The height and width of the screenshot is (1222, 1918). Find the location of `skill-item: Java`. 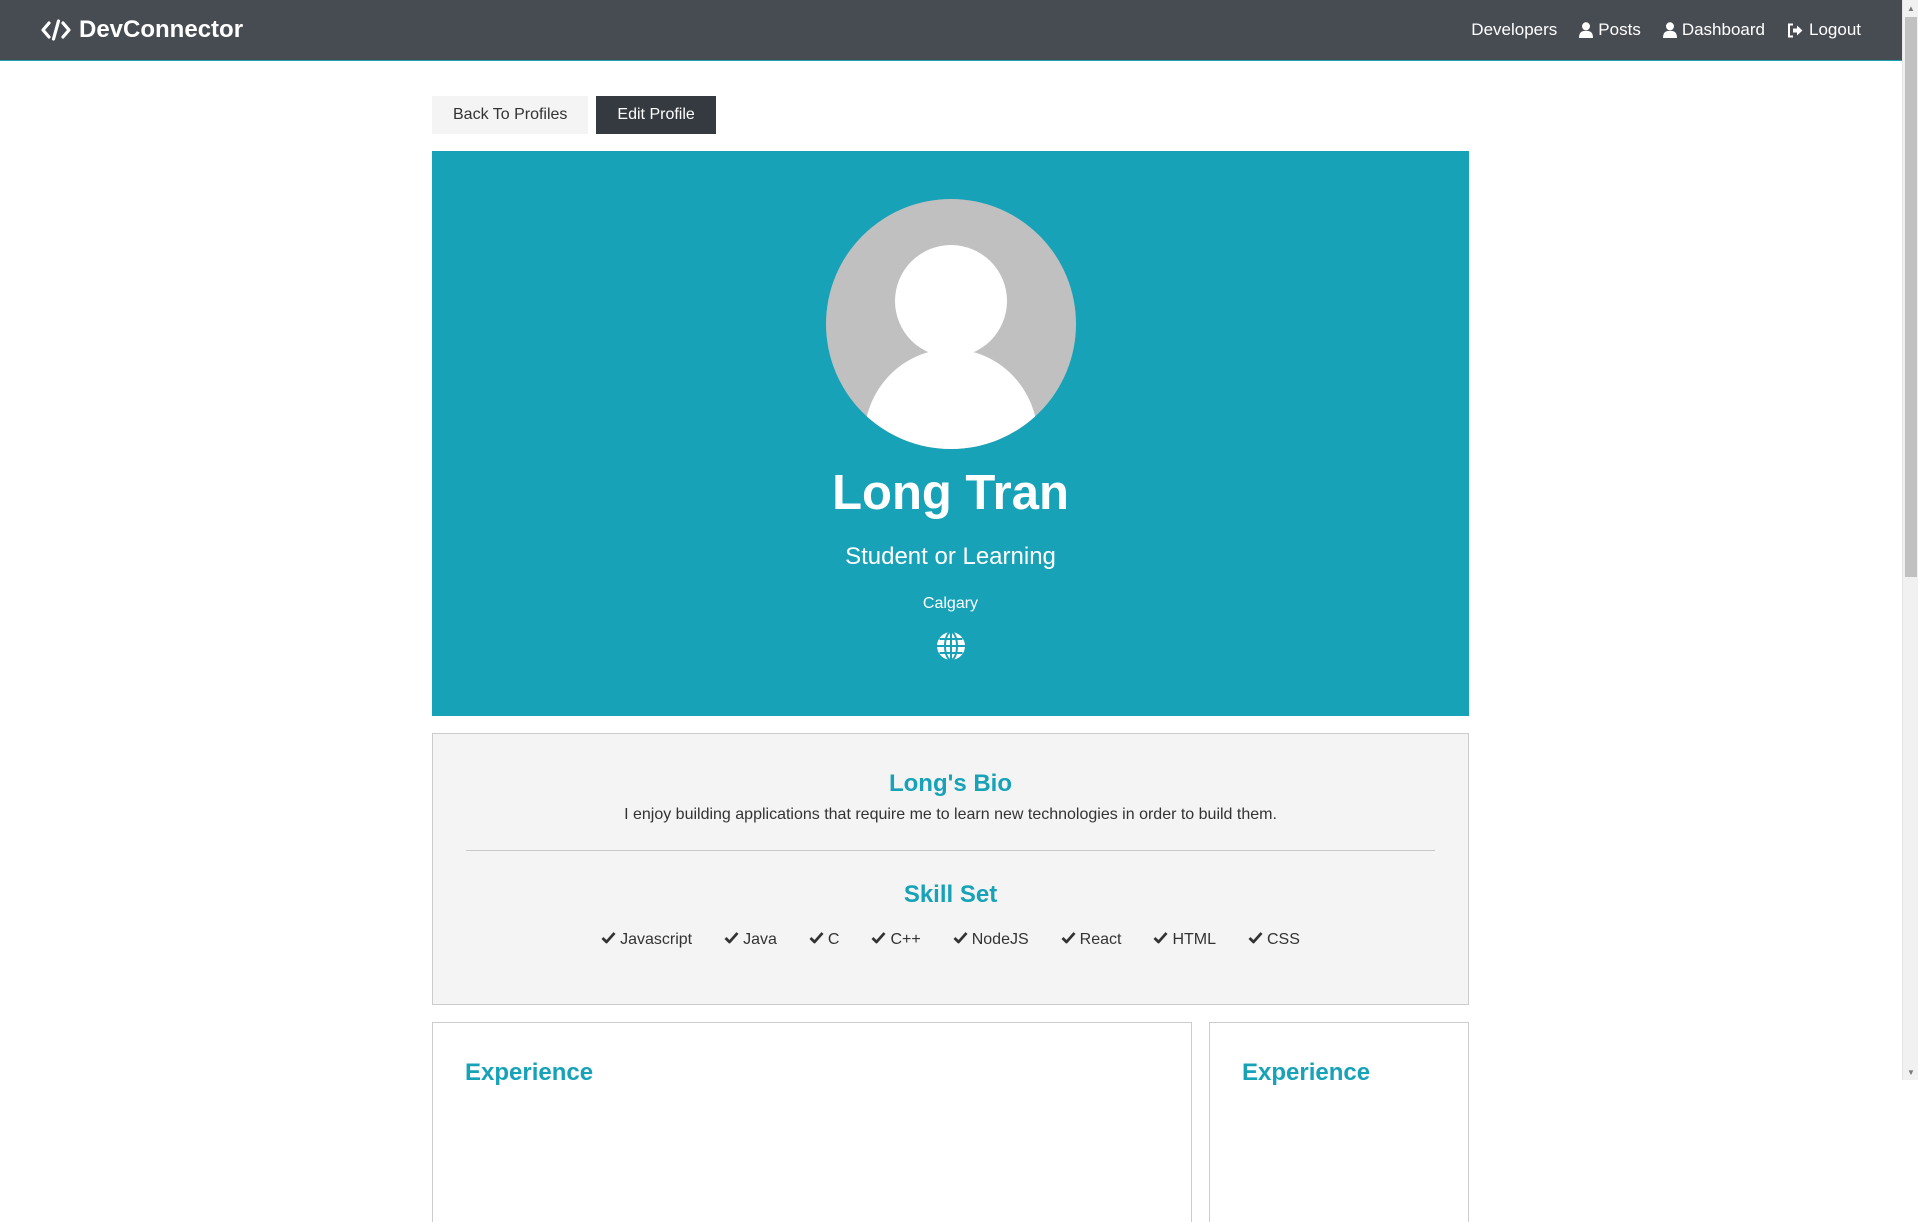

skill-item: Java is located at coordinates (750, 940).